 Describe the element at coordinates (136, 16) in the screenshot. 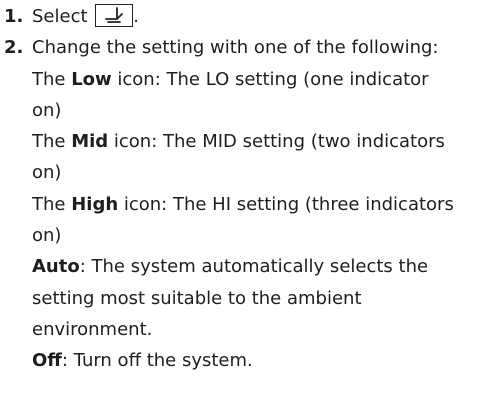

I see `step-text-end: .` at that location.